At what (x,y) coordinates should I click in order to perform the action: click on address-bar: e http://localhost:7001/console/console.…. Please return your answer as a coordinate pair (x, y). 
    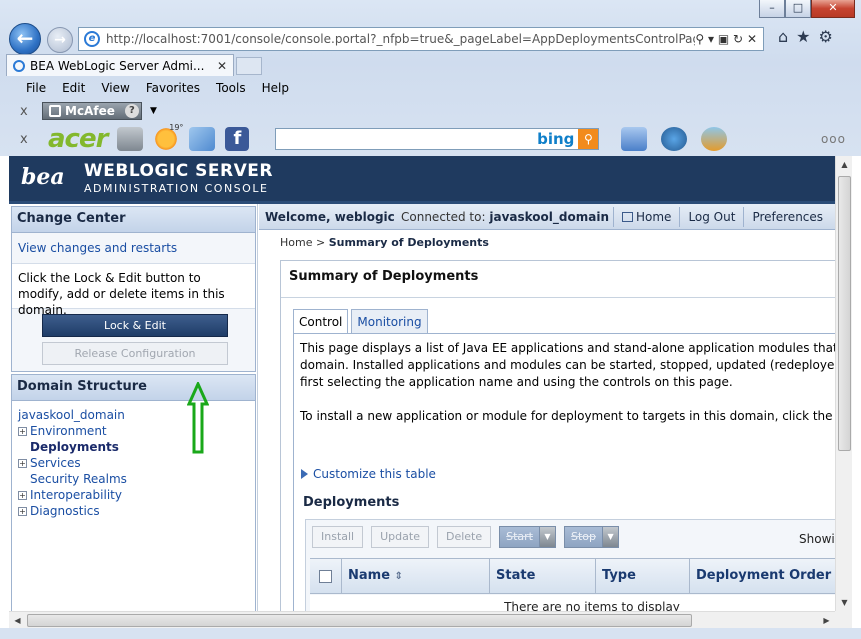
    Looking at the image, I should click on (421, 39).